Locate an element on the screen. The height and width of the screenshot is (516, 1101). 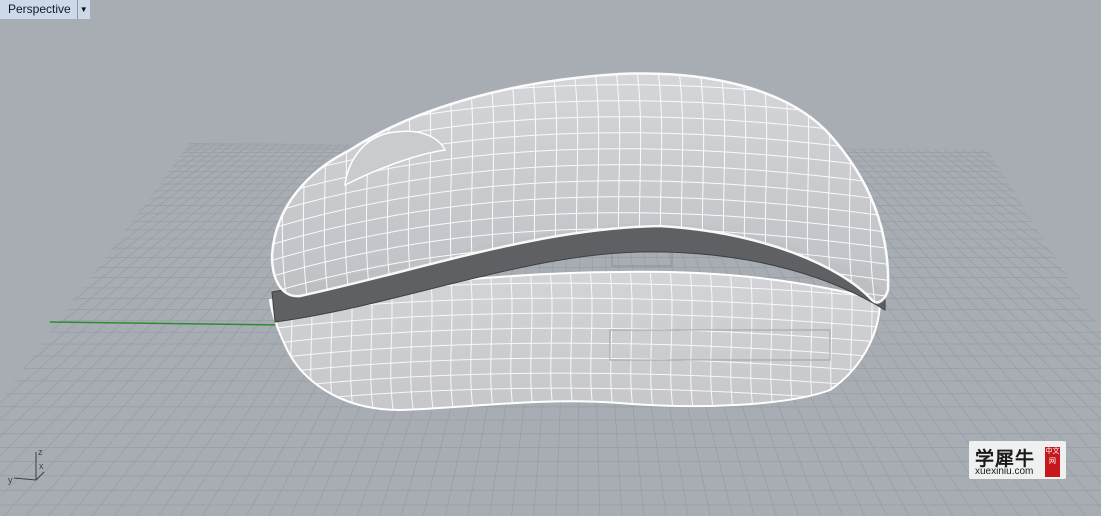
watermark-url: xuexiniu.com is located at coordinates (1004, 471).